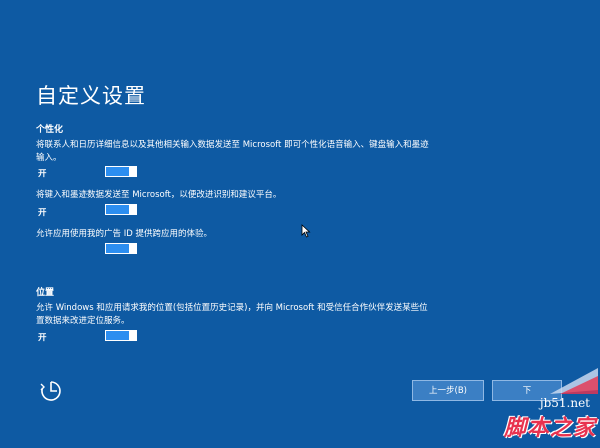 The width and height of the screenshot is (600, 448). Describe the element at coordinates (520, 408) in the screenshot. I see `watermark: jb51.net 脚本之家` at that location.